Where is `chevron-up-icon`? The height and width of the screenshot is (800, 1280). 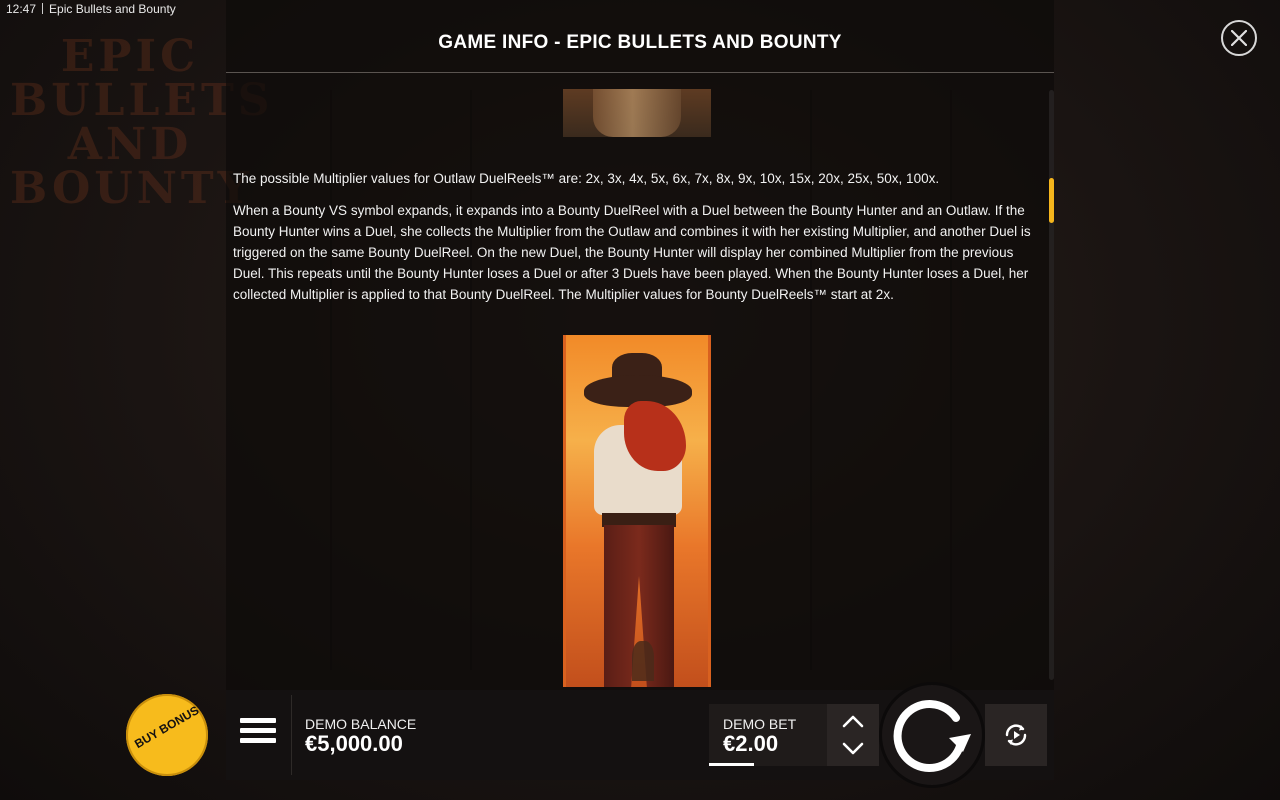 chevron-up-icon is located at coordinates (853, 721).